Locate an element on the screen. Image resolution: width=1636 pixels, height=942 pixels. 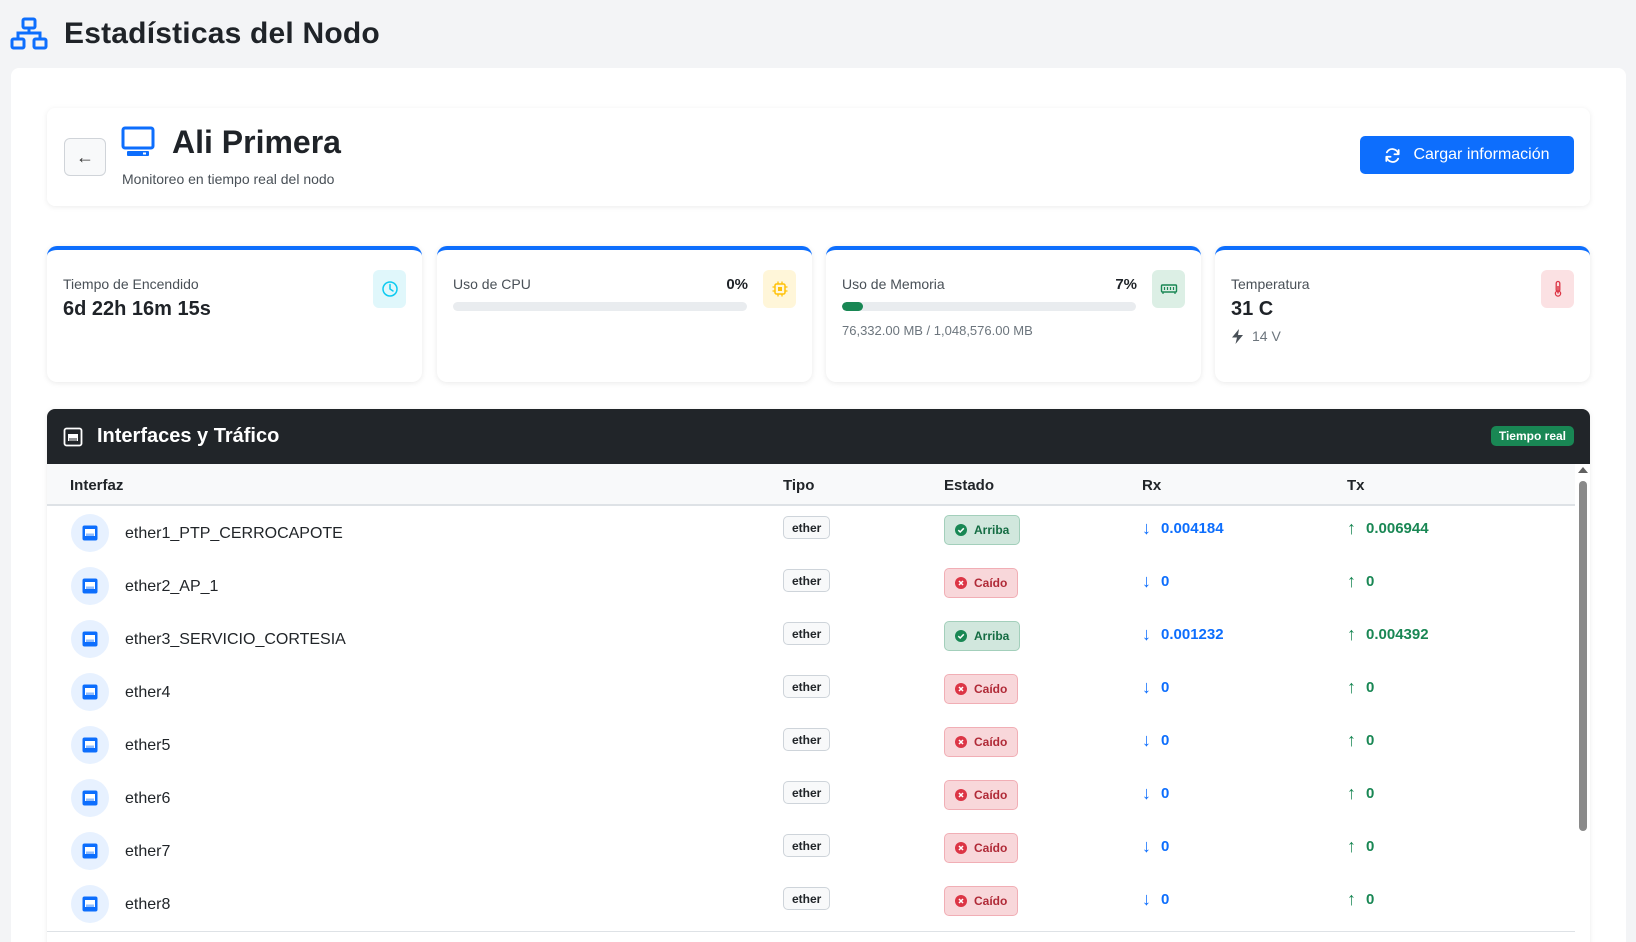
cpu-card: Uso de CPU 0% is located at coordinates (624, 314).